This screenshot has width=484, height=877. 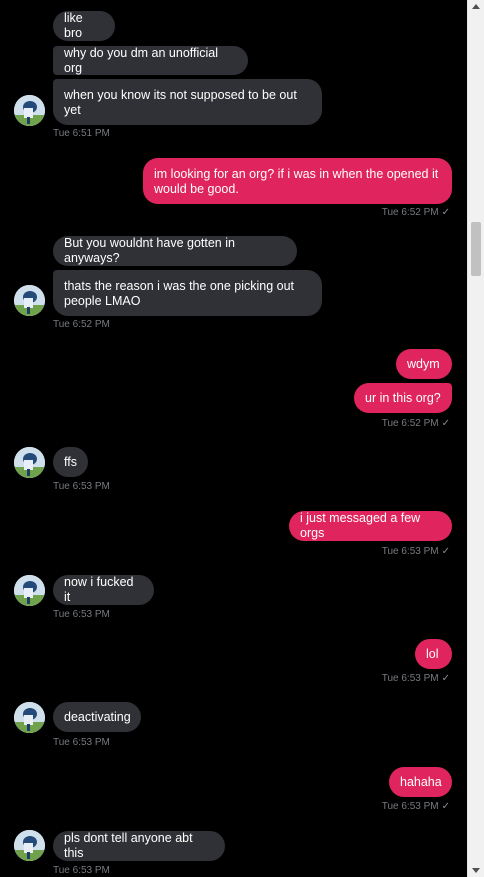 I want to click on scroll-down-arrow-icon, so click(x=476, y=870).